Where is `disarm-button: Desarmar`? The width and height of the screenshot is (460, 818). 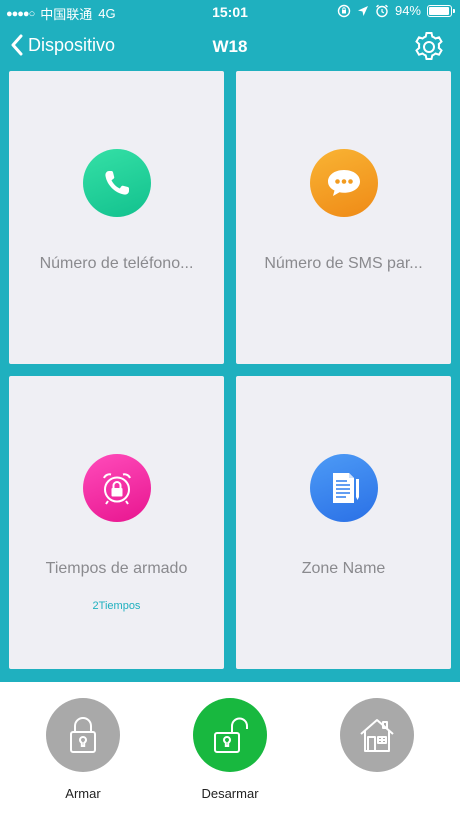
disarm-button: Desarmar is located at coordinates (230, 750).